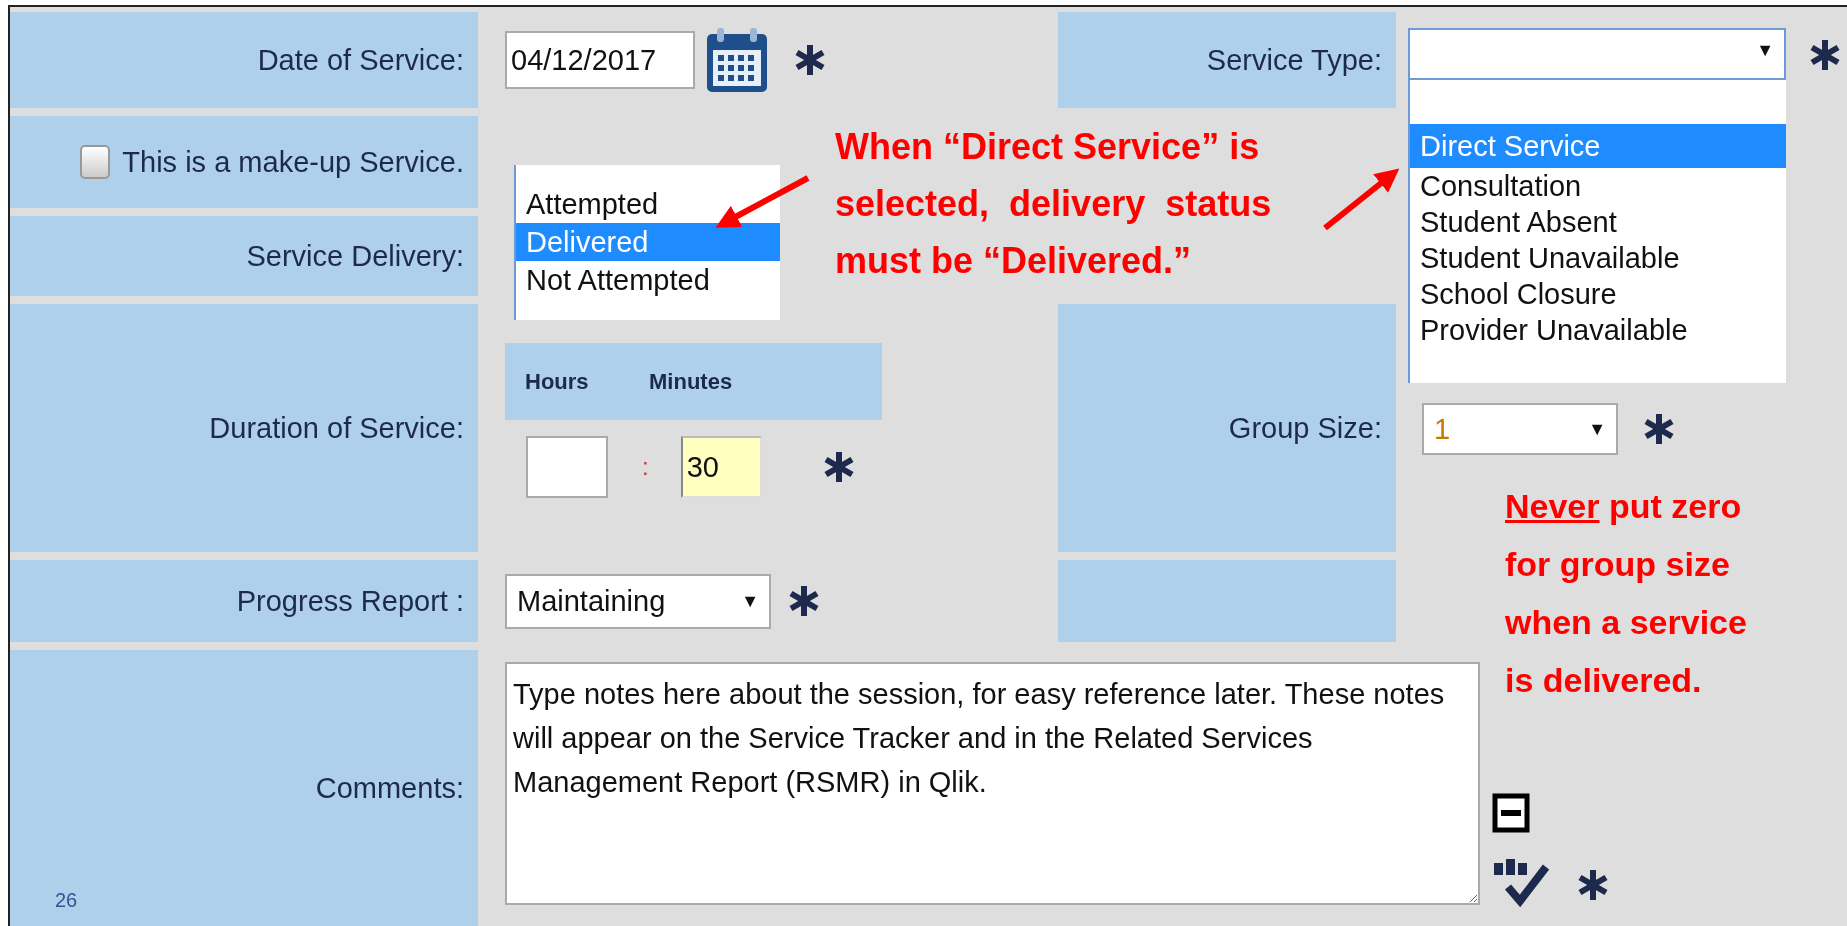 The image size is (1847, 926). What do you see at coordinates (648, 280) in the screenshot?
I see `list-option: Not Attempted` at bounding box center [648, 280].